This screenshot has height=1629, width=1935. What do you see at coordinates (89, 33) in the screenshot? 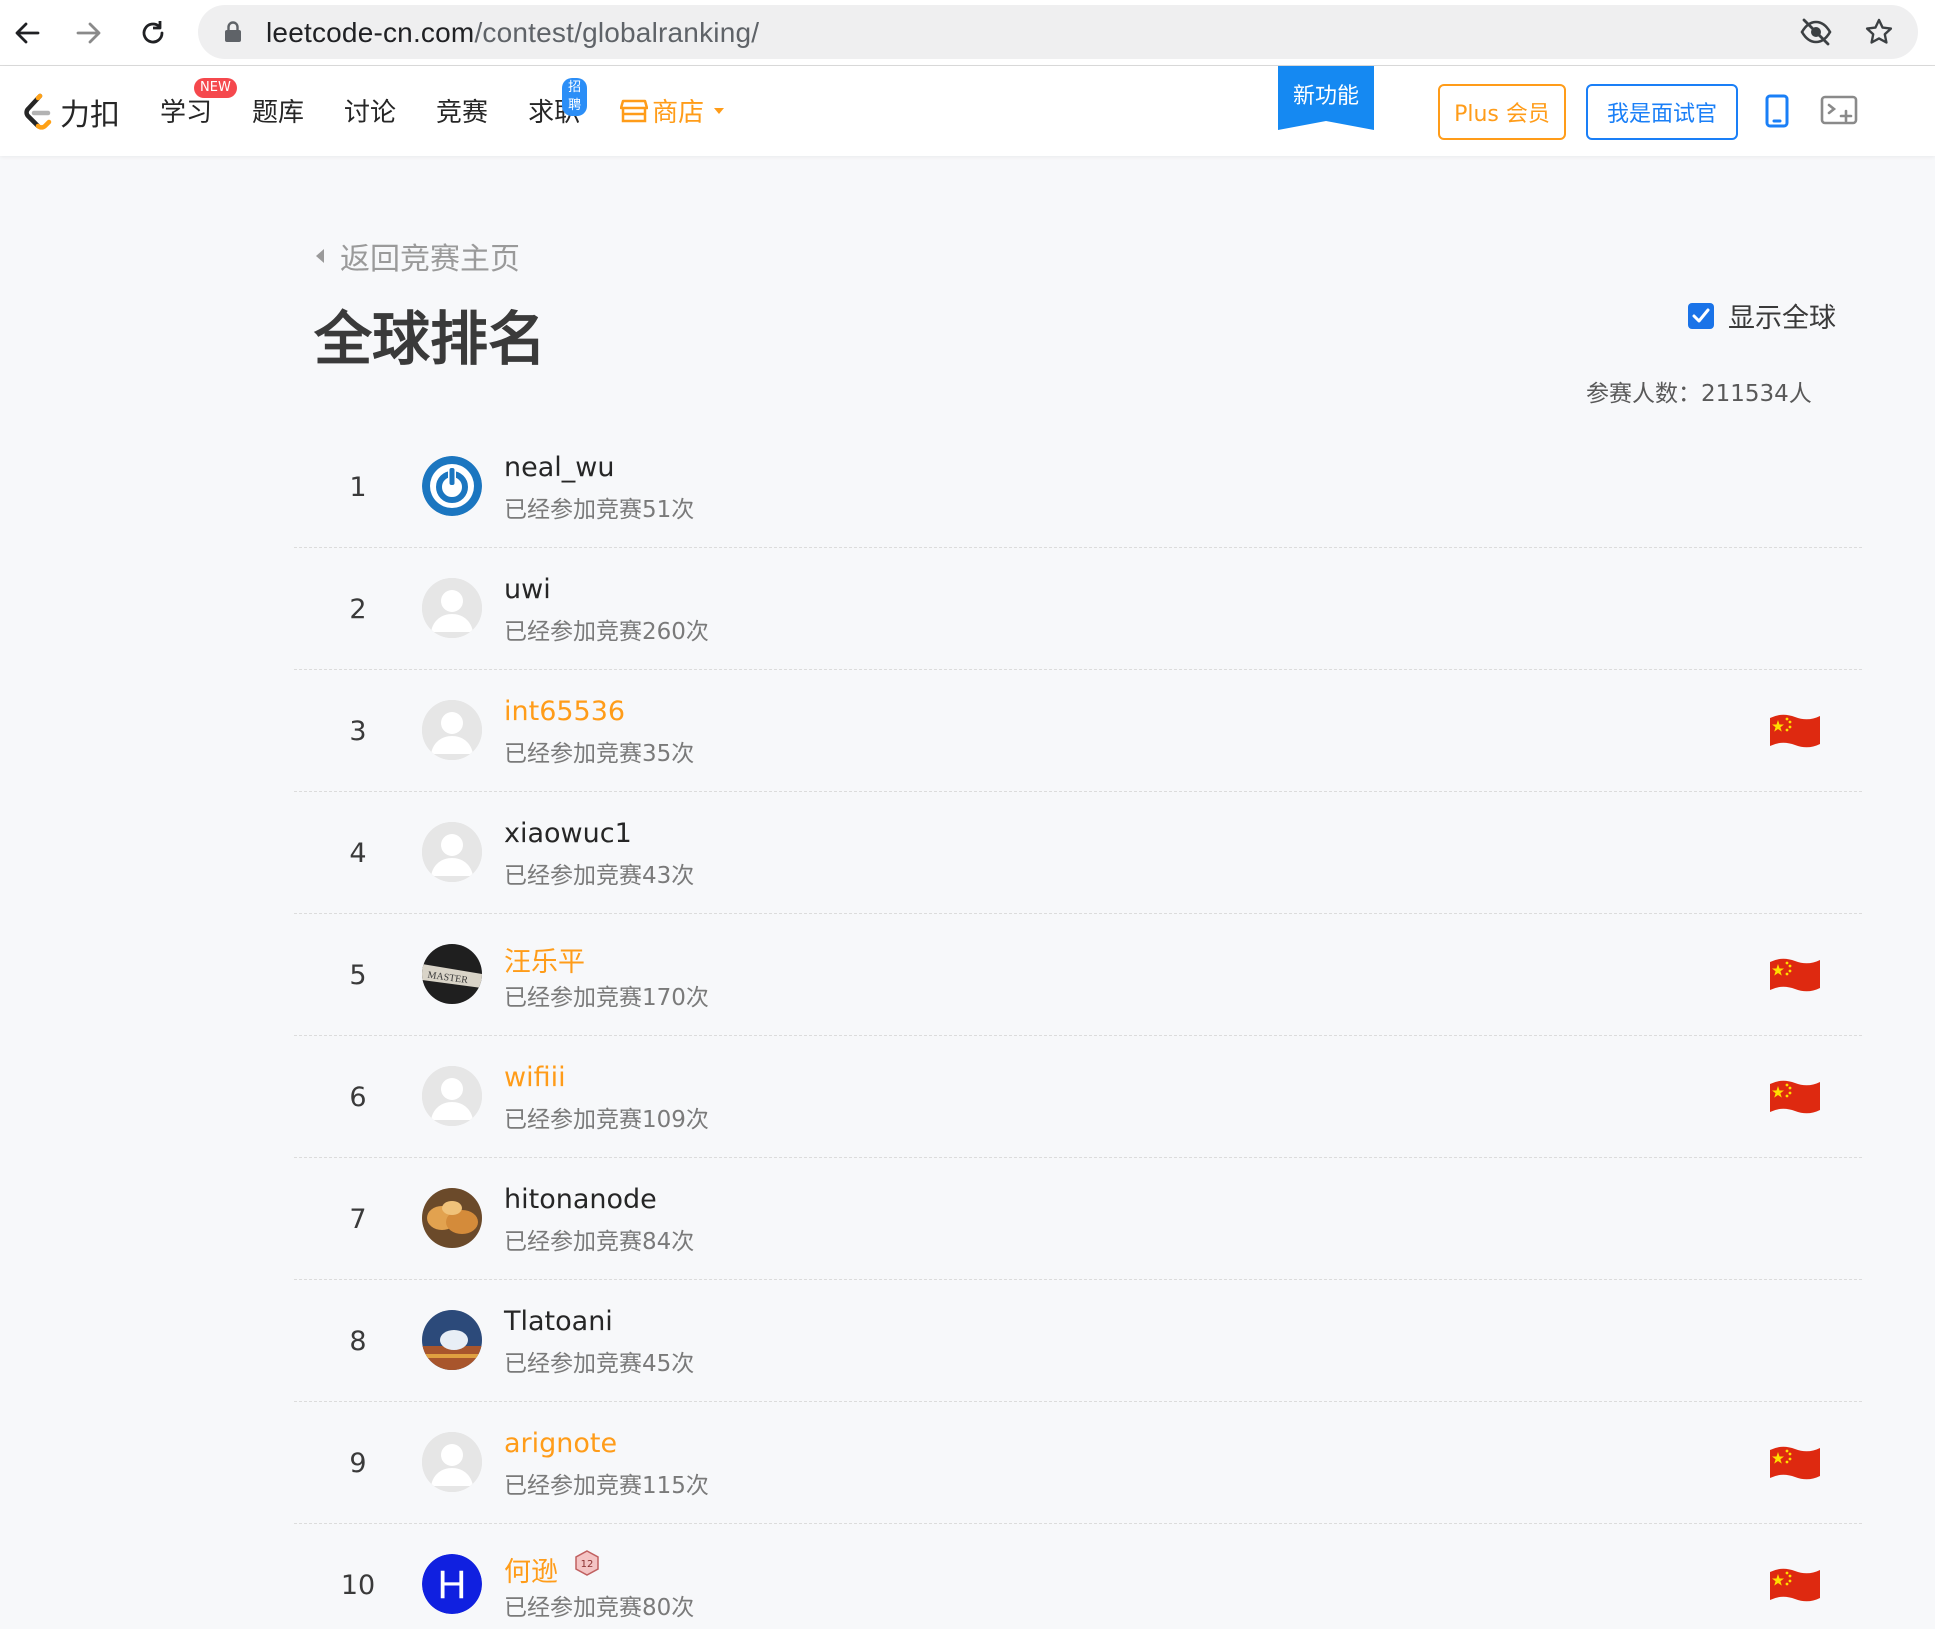
I see `forward-arrow-icon` at bounding box center [89, 33].